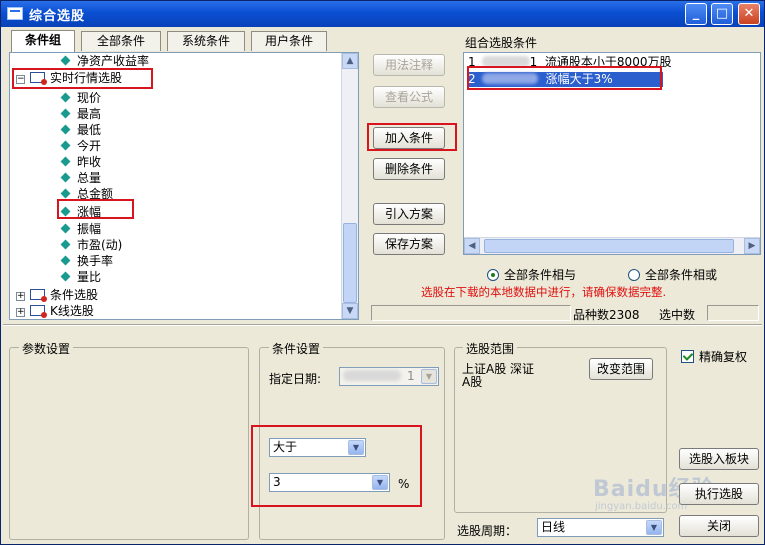 The width and height of the screenshot is (765, 545). What do you see at coordinates (493, 275) in the screenshot?
I see `radio-checked-icon` at bounding box center [493, 275].